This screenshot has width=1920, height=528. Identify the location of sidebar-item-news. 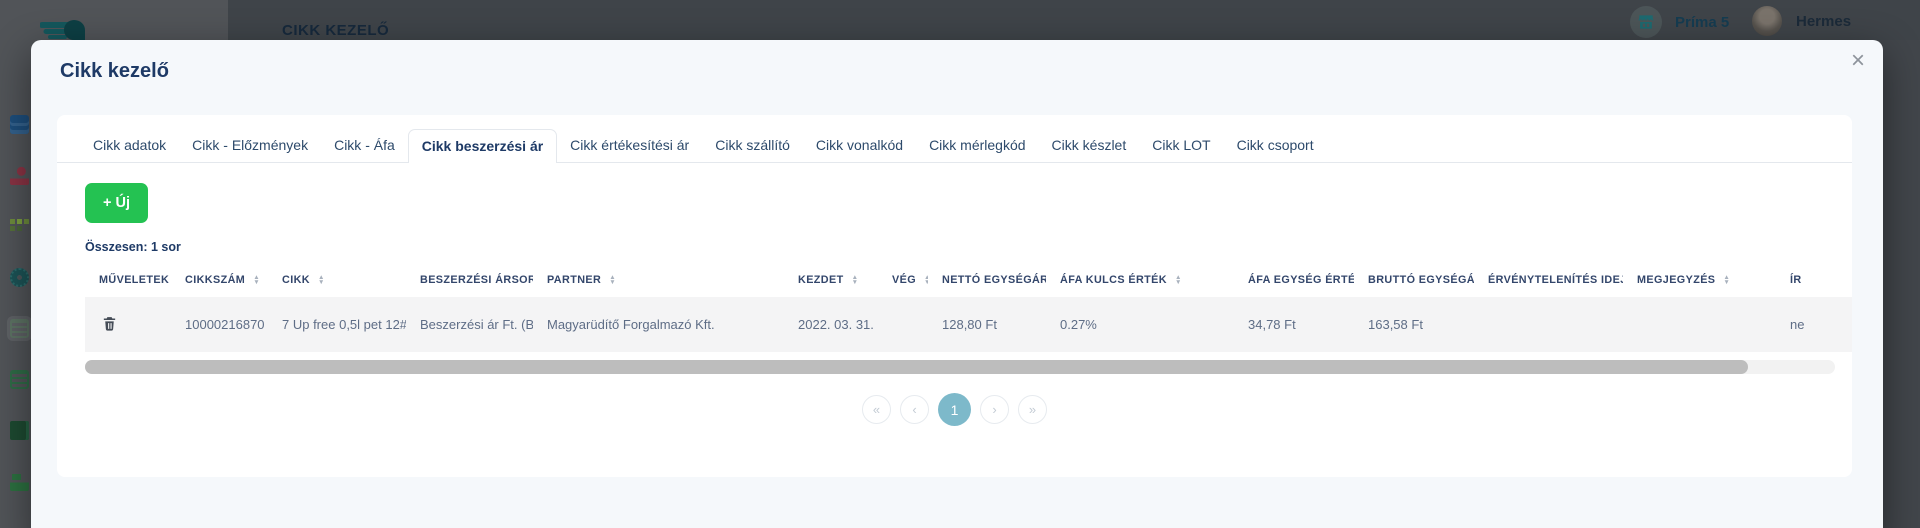
(19, 124).